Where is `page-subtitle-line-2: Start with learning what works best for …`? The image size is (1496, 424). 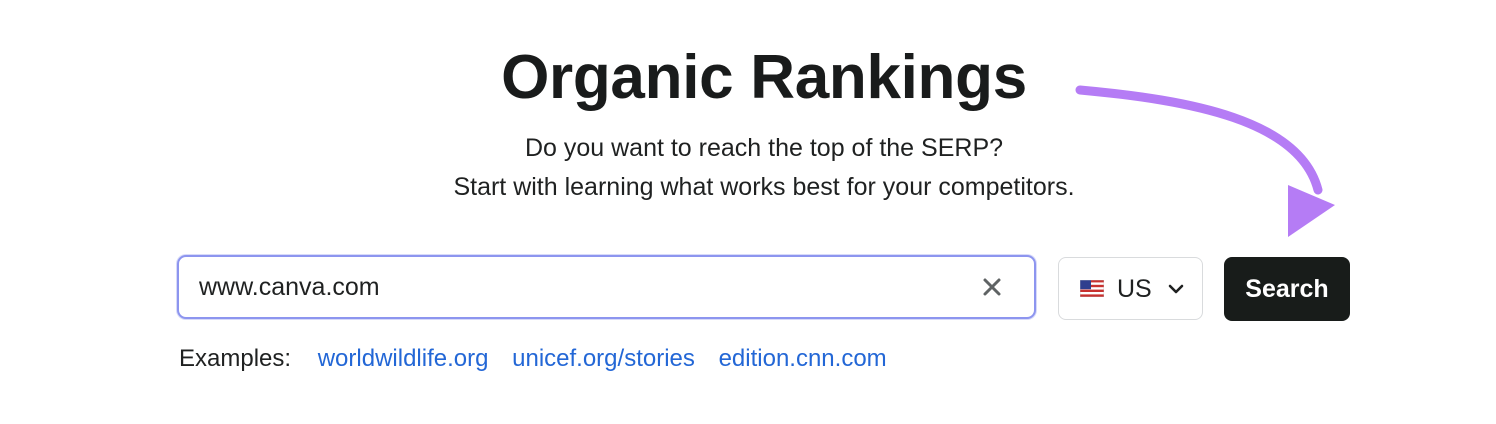 page-subtitle-line-2: Start with learning what works best for … is located at coordinates (764, 187).